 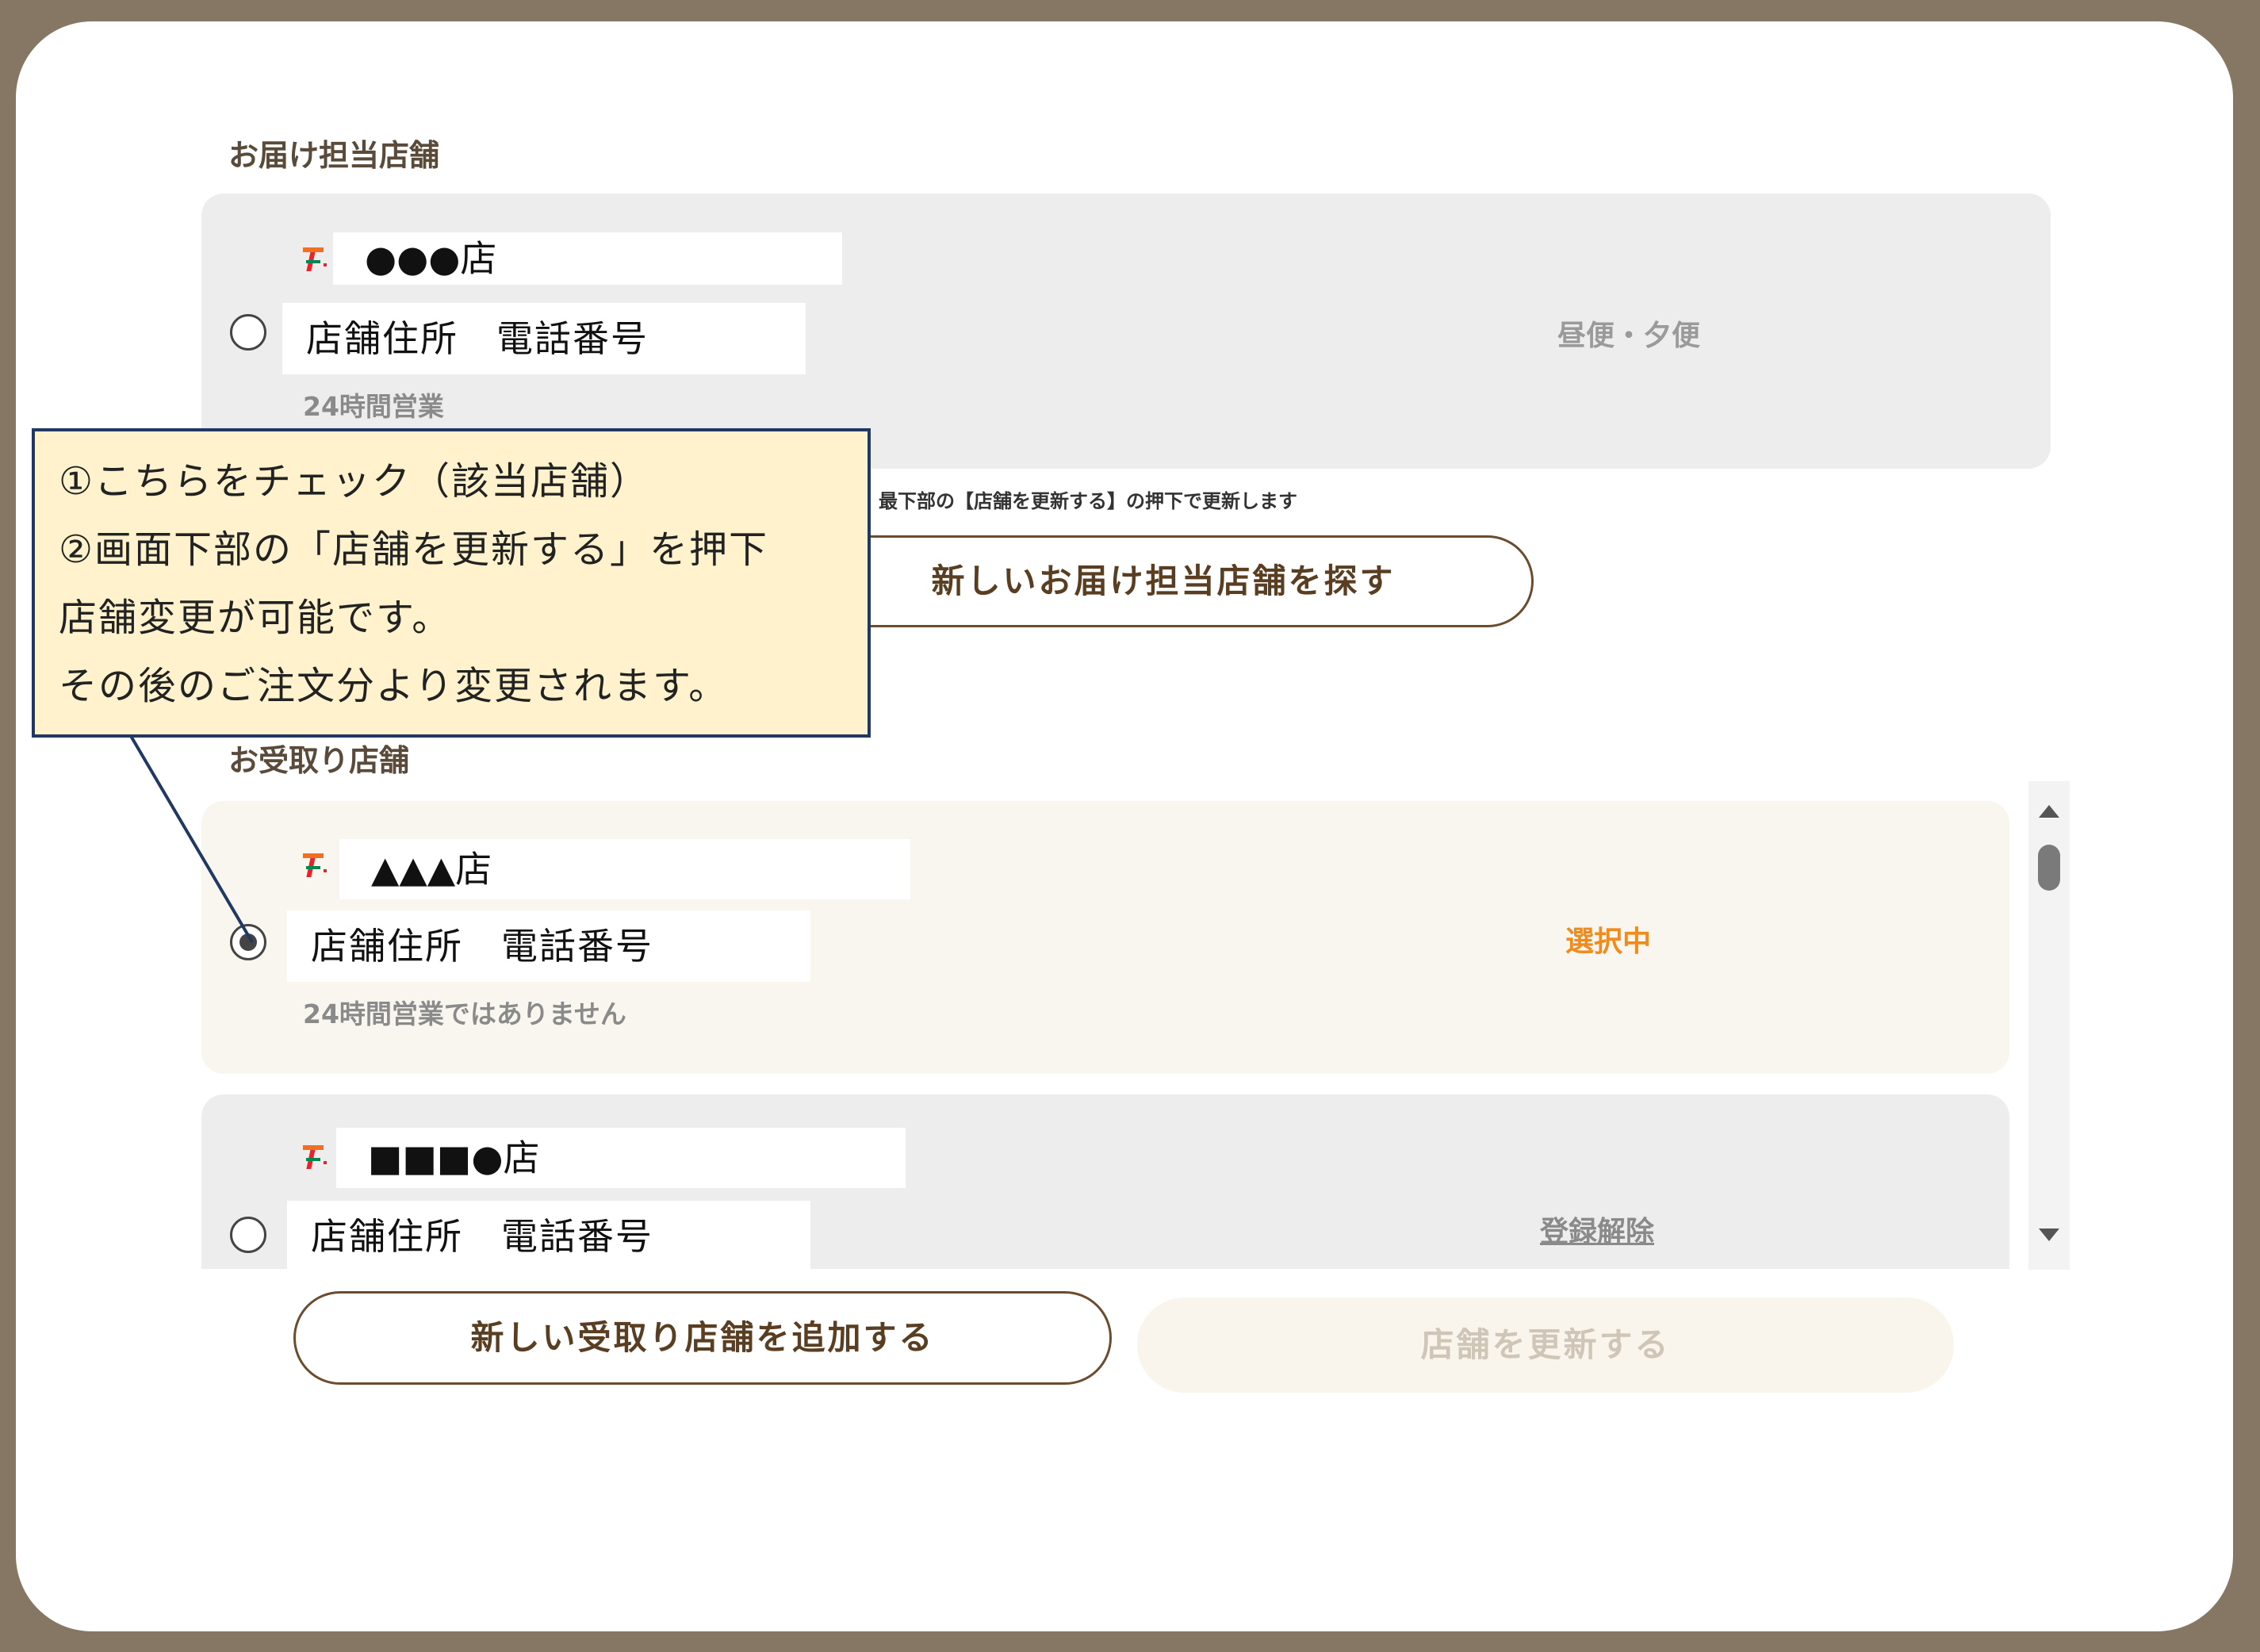 I want to click on selected-status-label: 選択中, so click(x=1608, y=942).